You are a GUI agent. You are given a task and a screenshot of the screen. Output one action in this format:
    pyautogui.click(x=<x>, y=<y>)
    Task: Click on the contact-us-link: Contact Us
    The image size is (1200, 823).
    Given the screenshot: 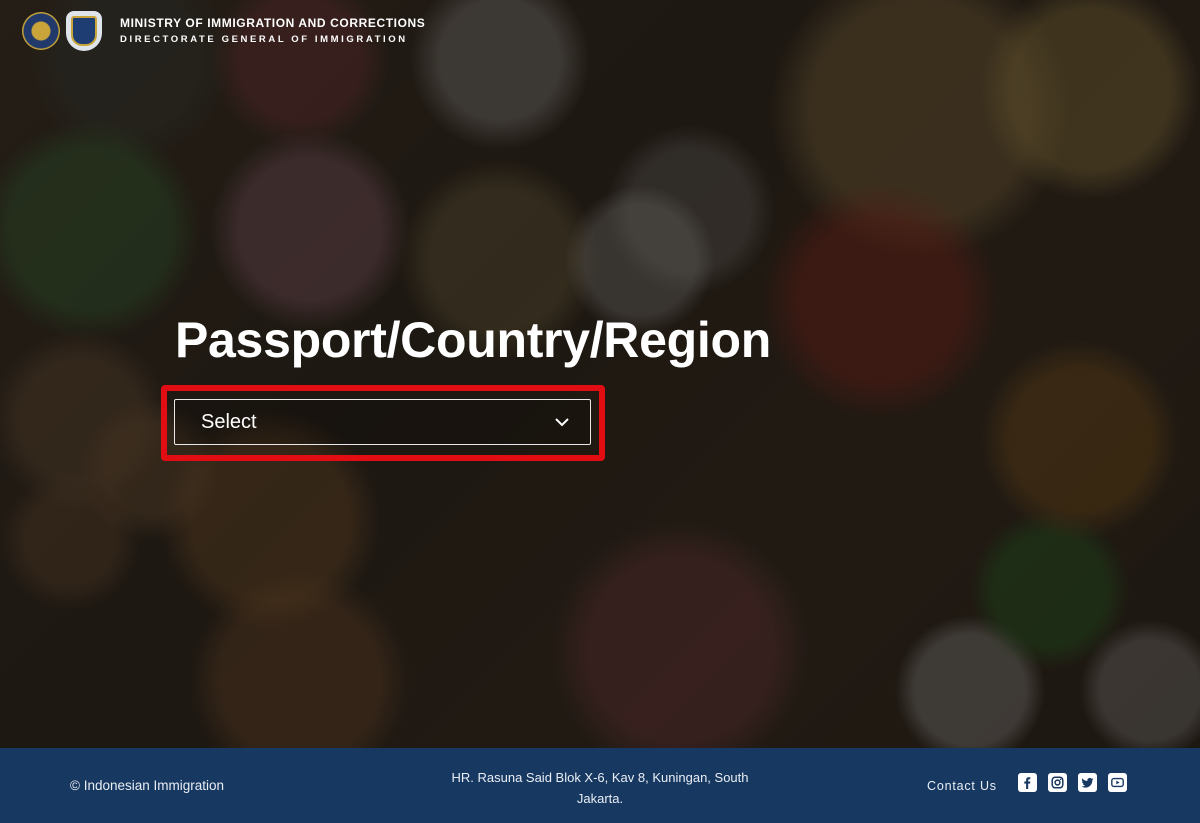 What is the action you would take?
    pyautogui.click(x=962, y=786)
    